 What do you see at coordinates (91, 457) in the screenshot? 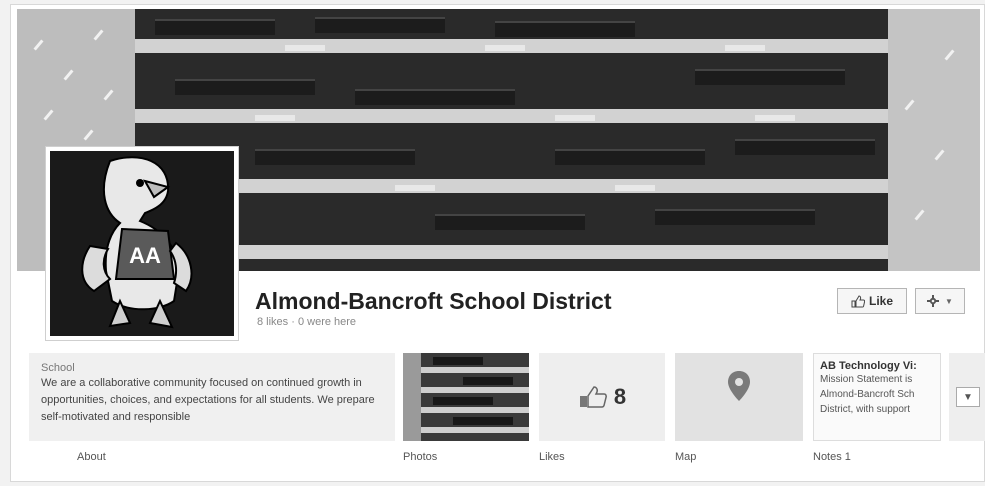
I see `tab-about: About` at bounding box center [91, 457].